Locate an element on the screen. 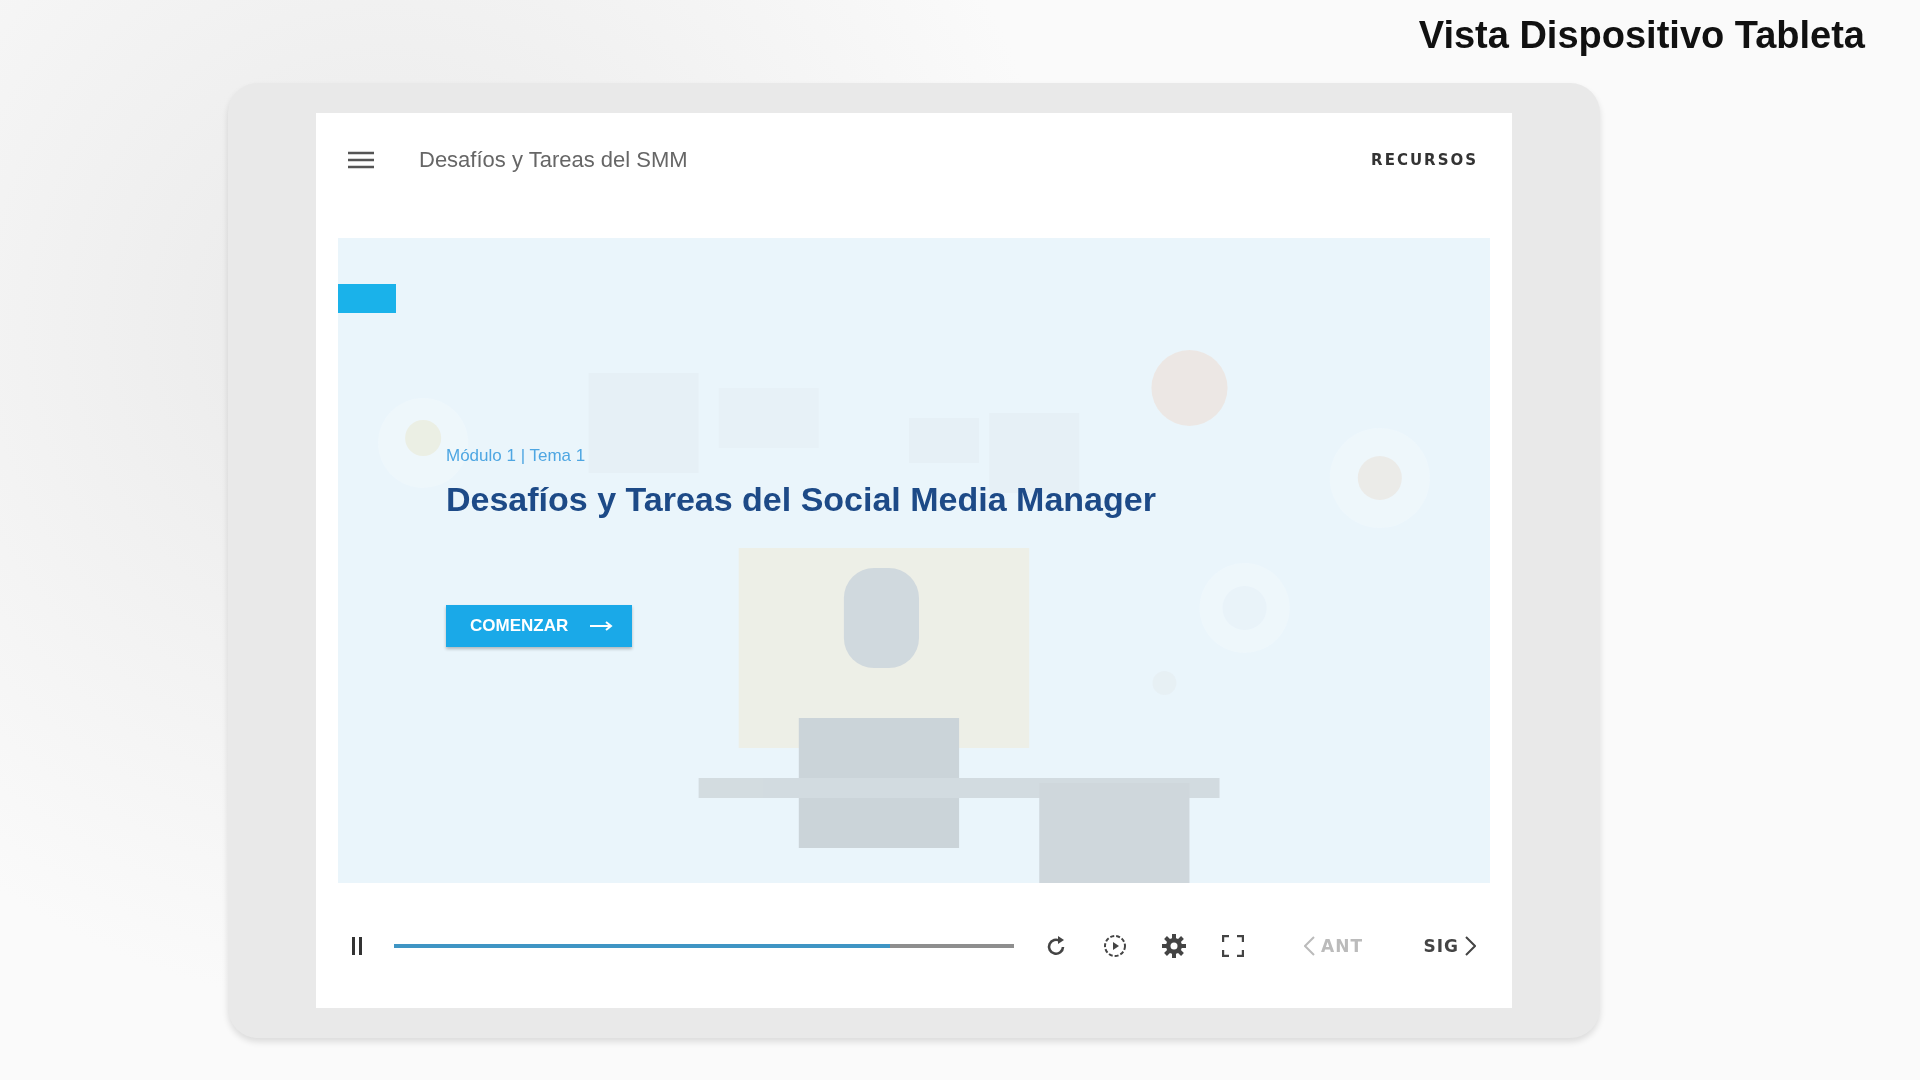  lesson-heading: Desafíos y Tareas del Social Media Manager is located at coordinates (801, 499).